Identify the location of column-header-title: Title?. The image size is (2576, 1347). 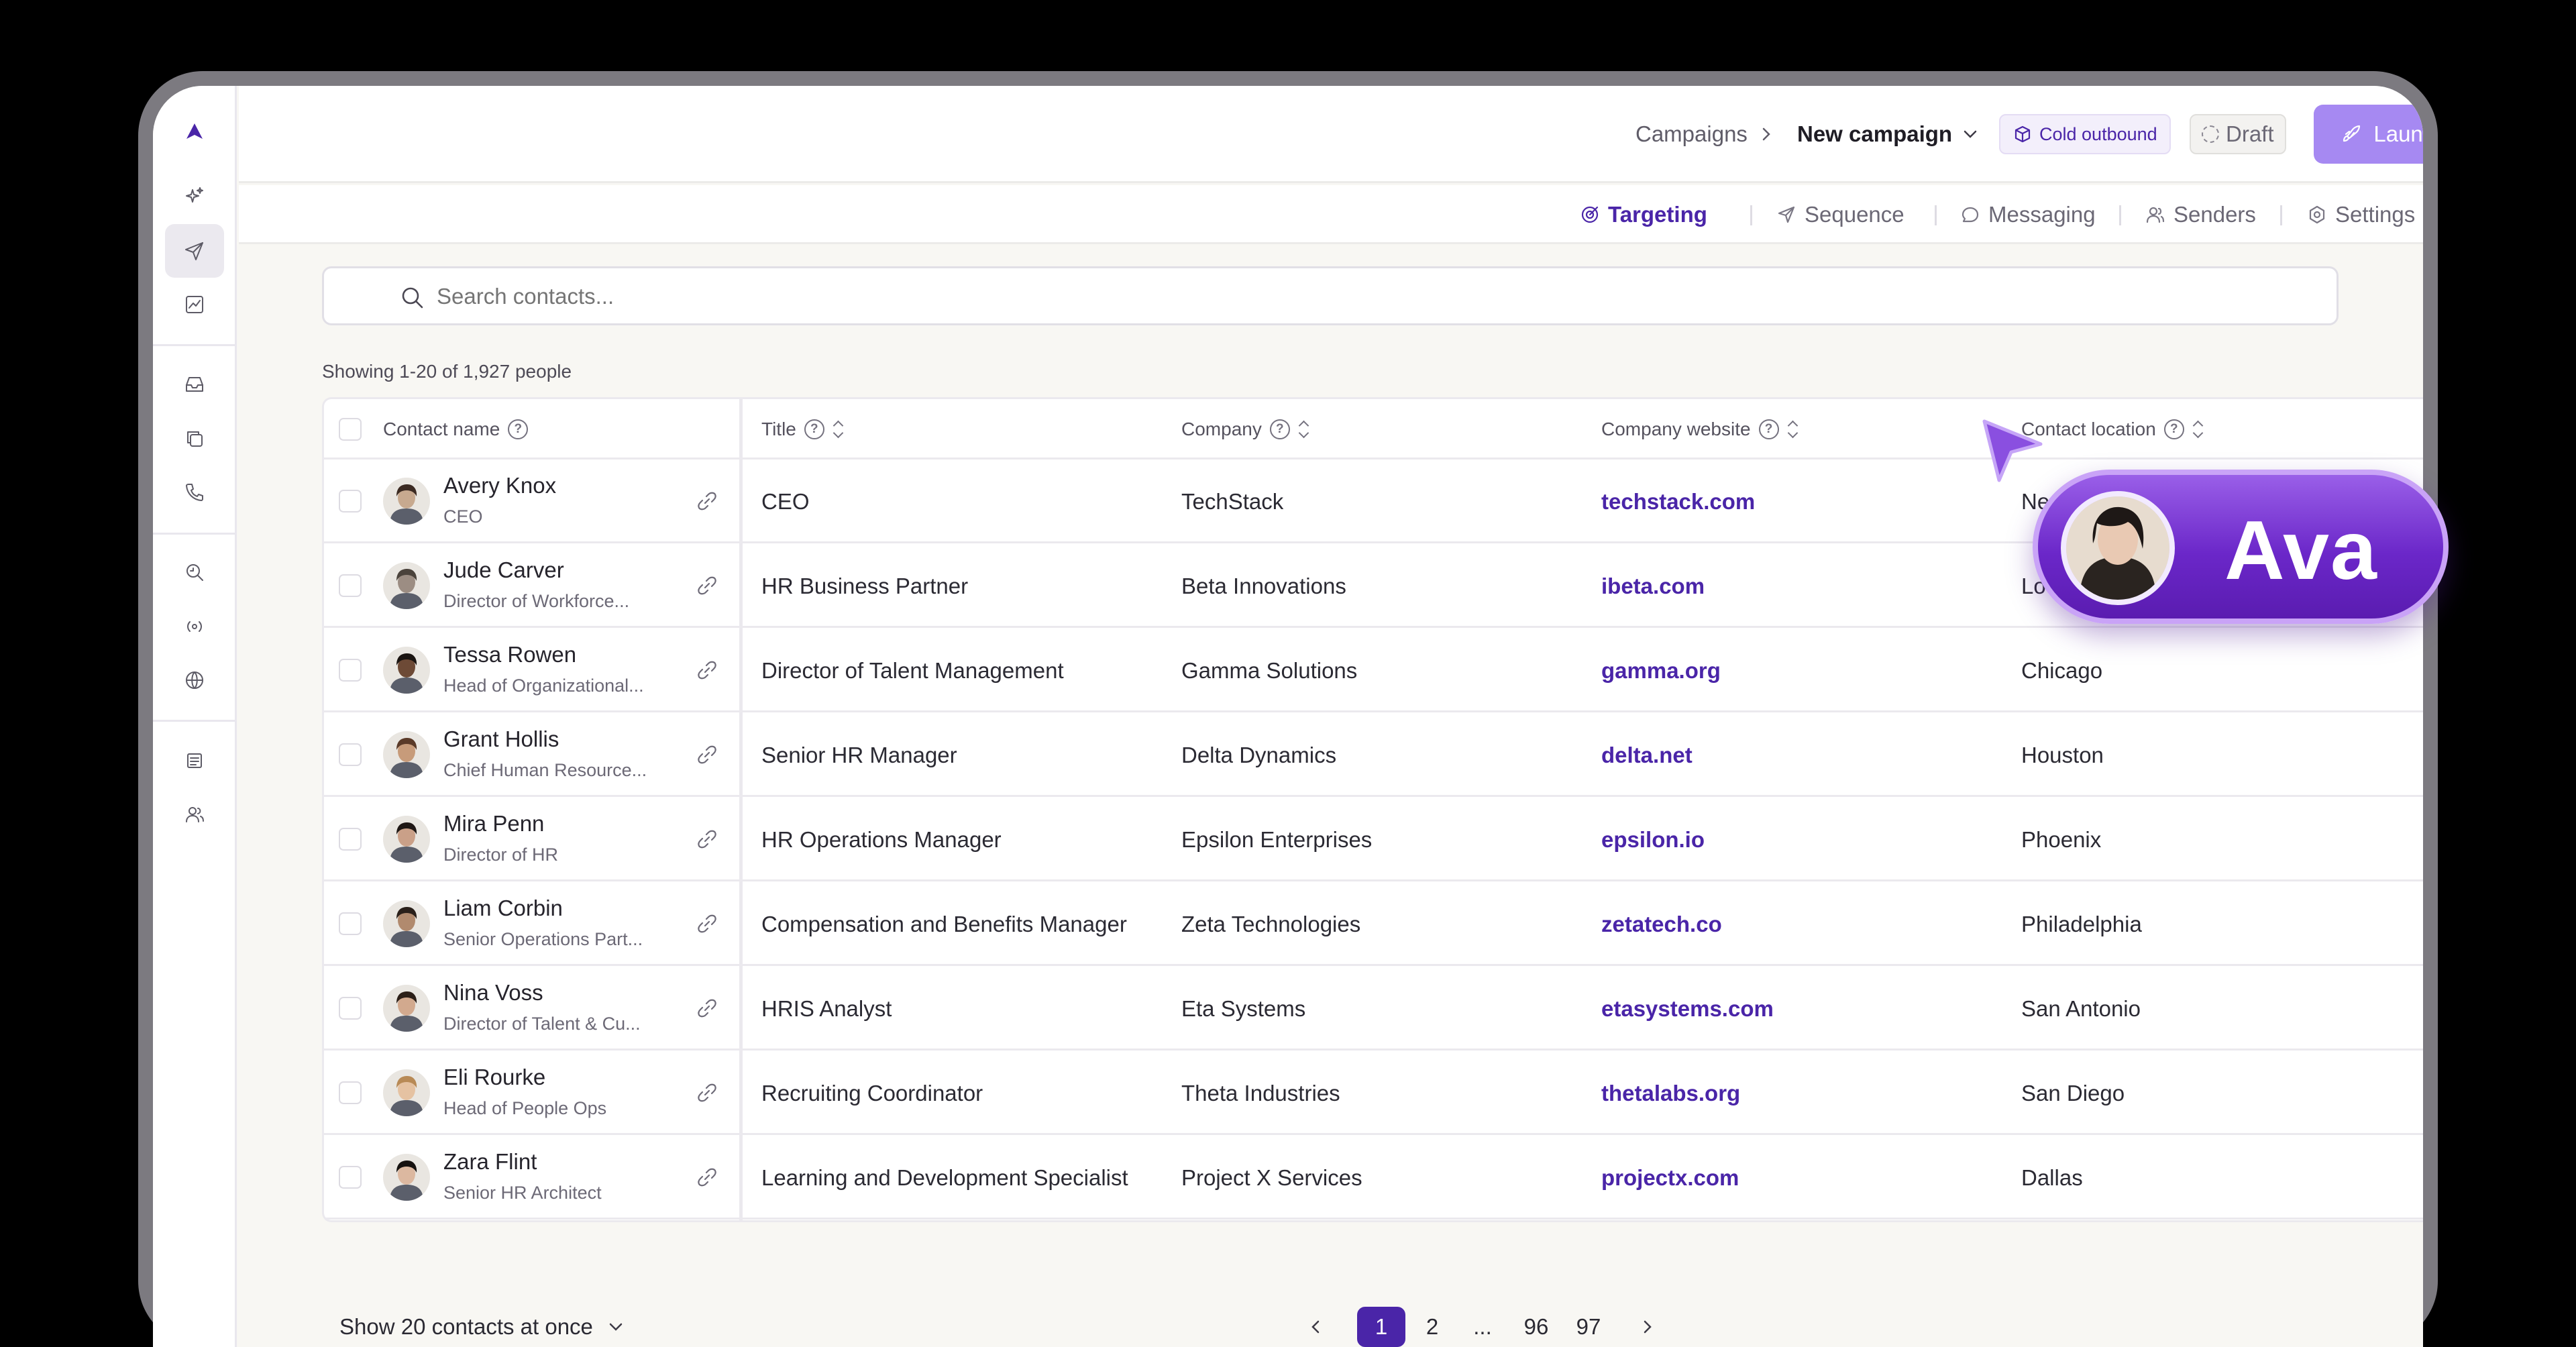
(803, 429).